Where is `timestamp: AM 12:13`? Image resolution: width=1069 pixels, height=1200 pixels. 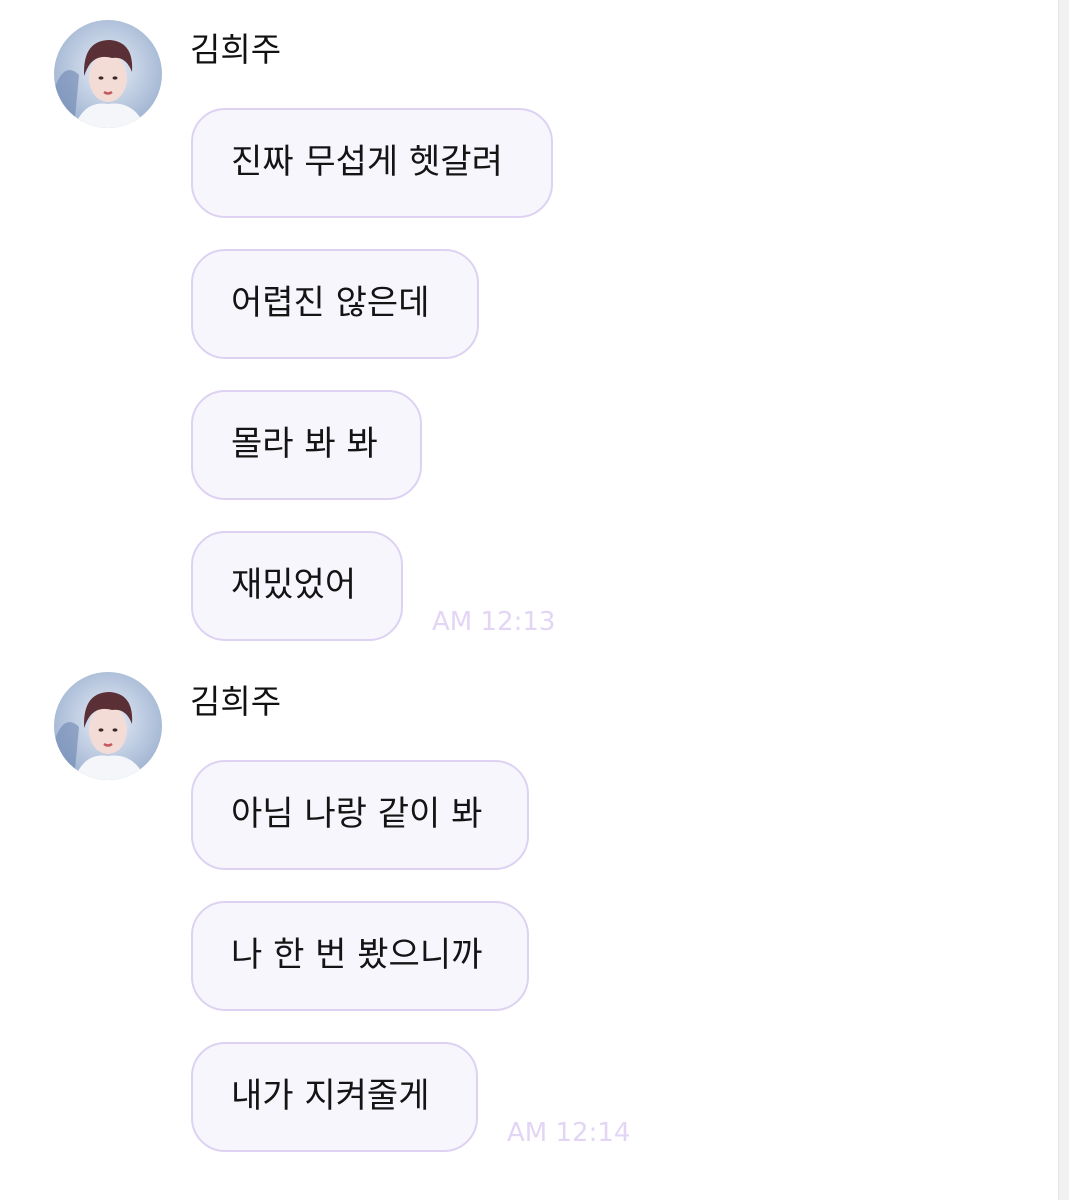
timestamp: AM 12:13 is located at coordinates (494, 622).